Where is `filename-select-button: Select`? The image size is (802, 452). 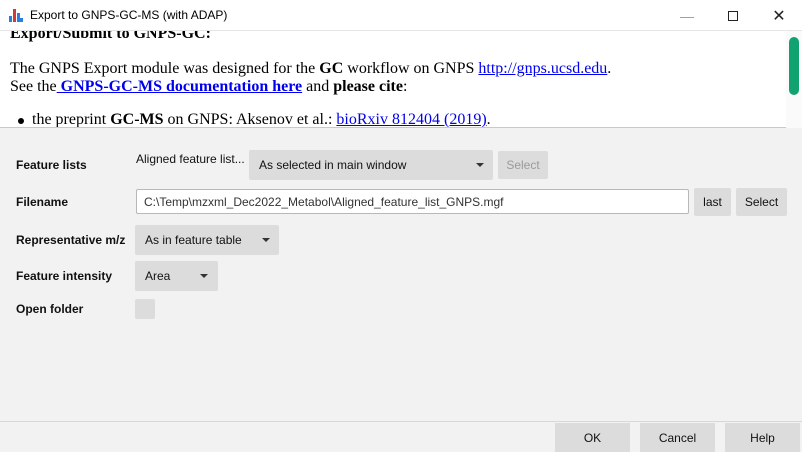 filename-select-button: Select is located at coordinates (761, 202).